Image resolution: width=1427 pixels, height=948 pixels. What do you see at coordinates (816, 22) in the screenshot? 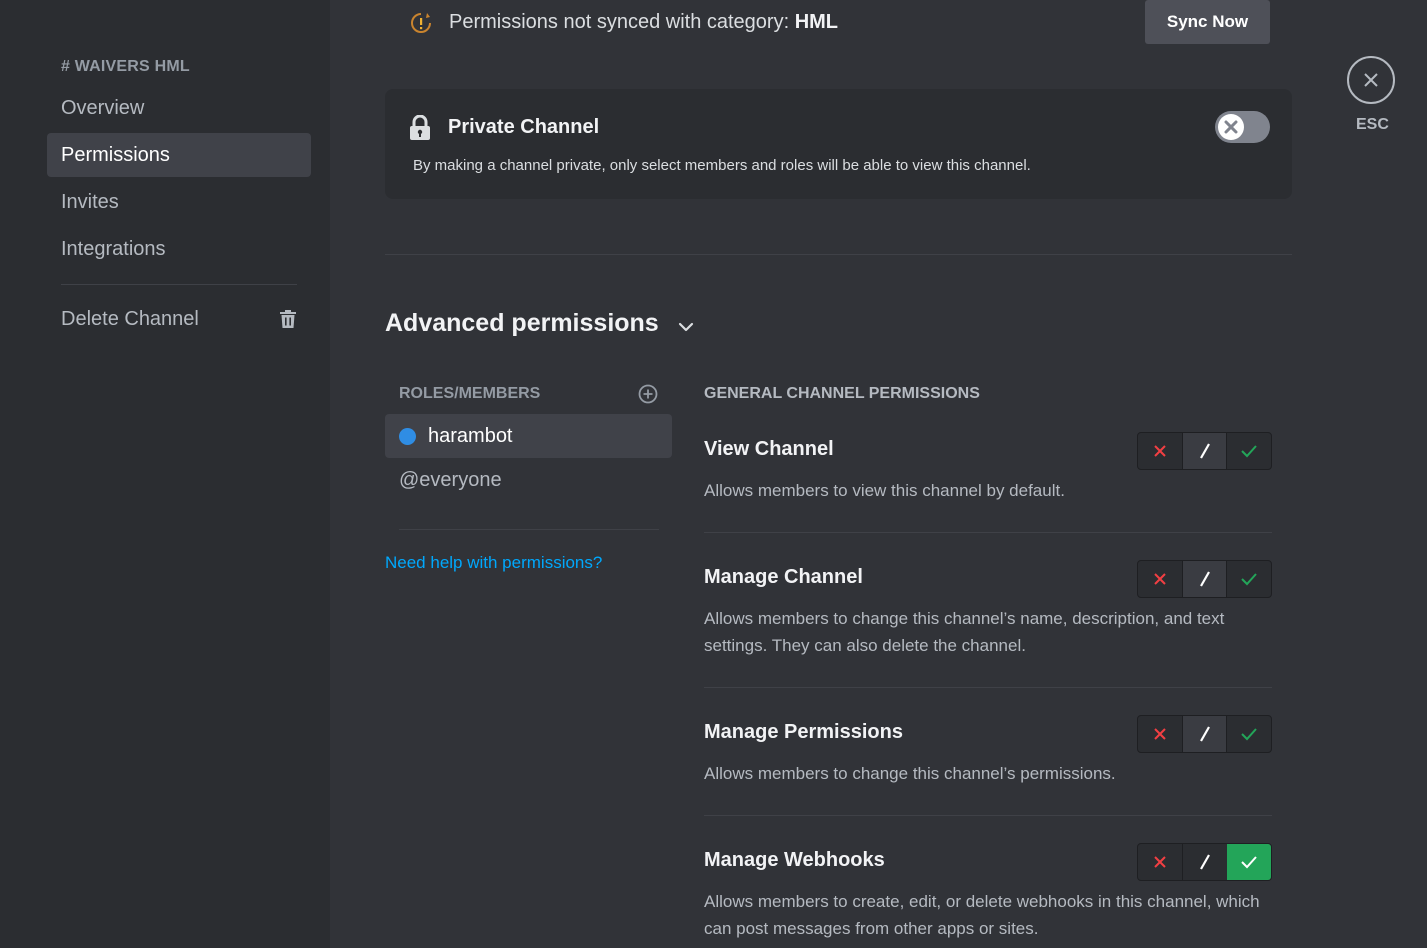
I see `sync-category-name: HML` at bounding box center [816, 22].